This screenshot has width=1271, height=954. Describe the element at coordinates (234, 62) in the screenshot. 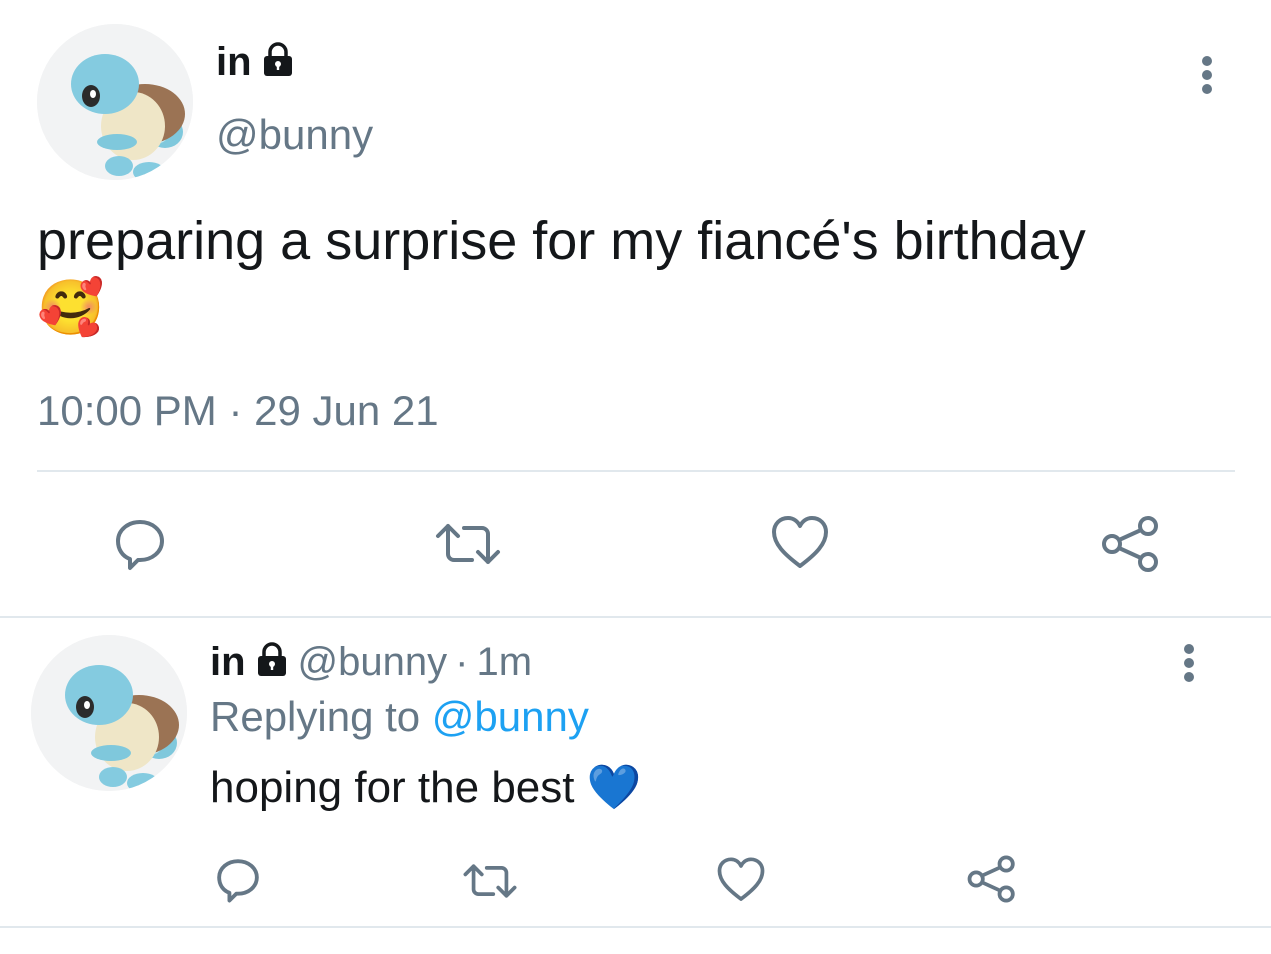

I see `display-name: in` at that location.